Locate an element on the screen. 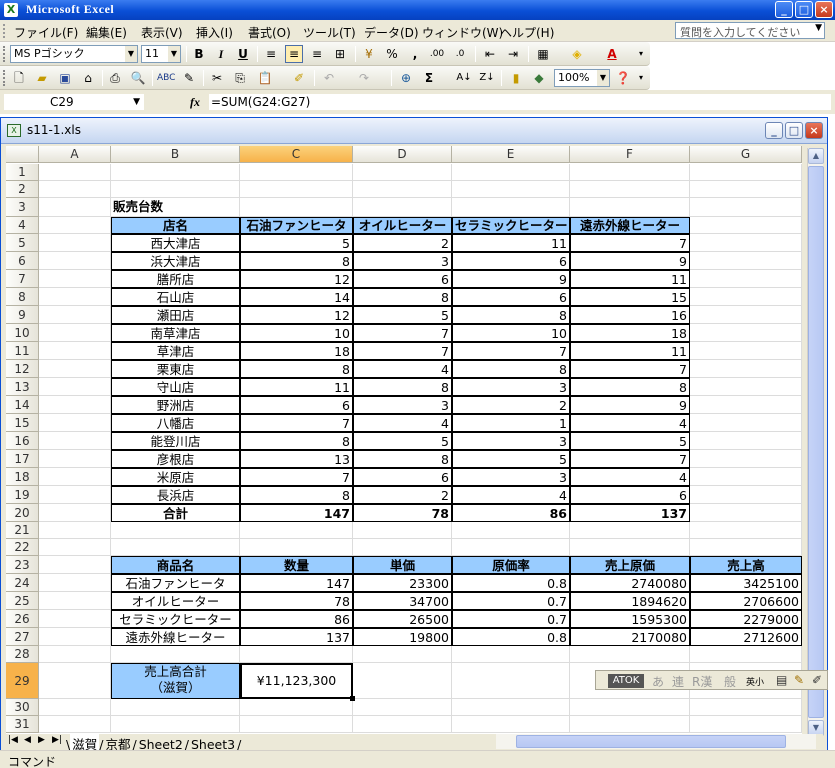 This screenshot has width=835, height=768. open-icon: ▰ is located at coordinates (42, 78).